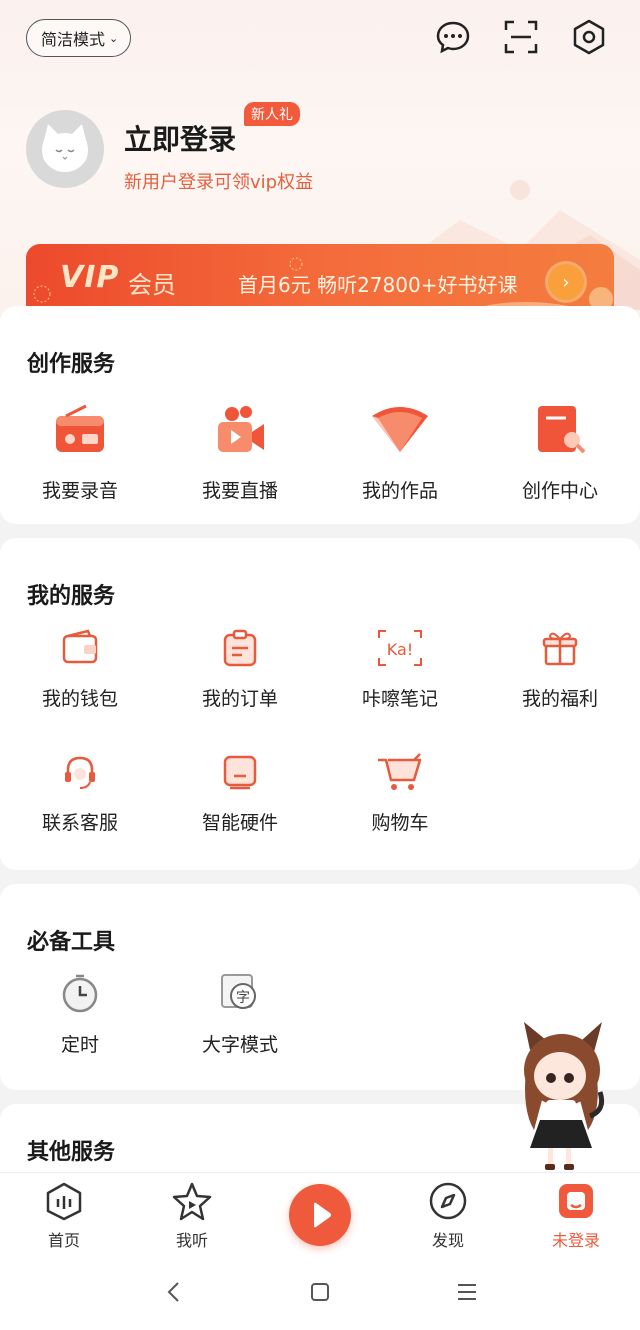 This screenshot has height=1330, width=640. I want to click on ka-note-icon: Ka!, so click(400, 648).